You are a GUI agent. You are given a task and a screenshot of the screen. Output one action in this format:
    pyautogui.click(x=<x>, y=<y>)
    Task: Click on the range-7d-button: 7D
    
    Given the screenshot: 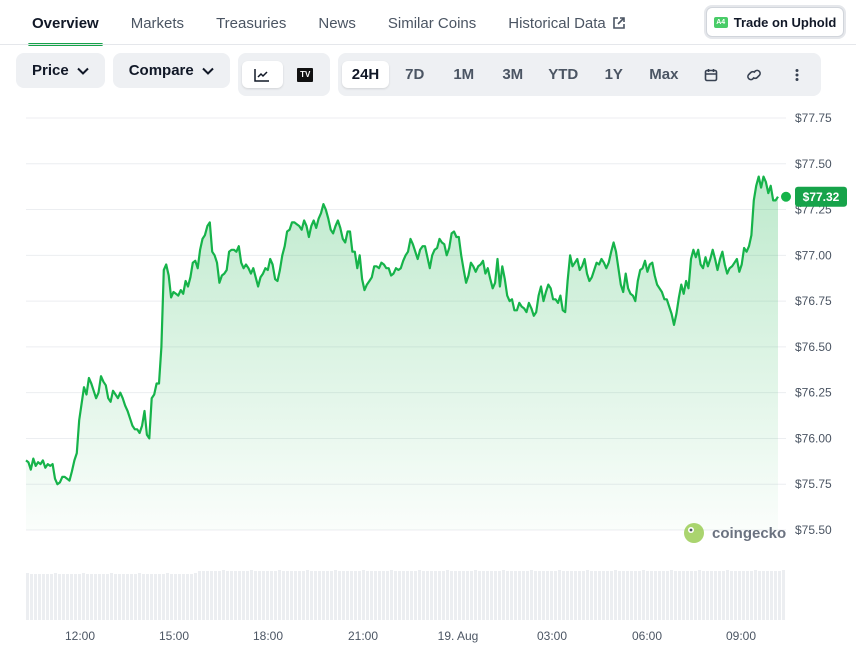 What is the action you would take?
    pyautogui.click(x=414, y=74)
    